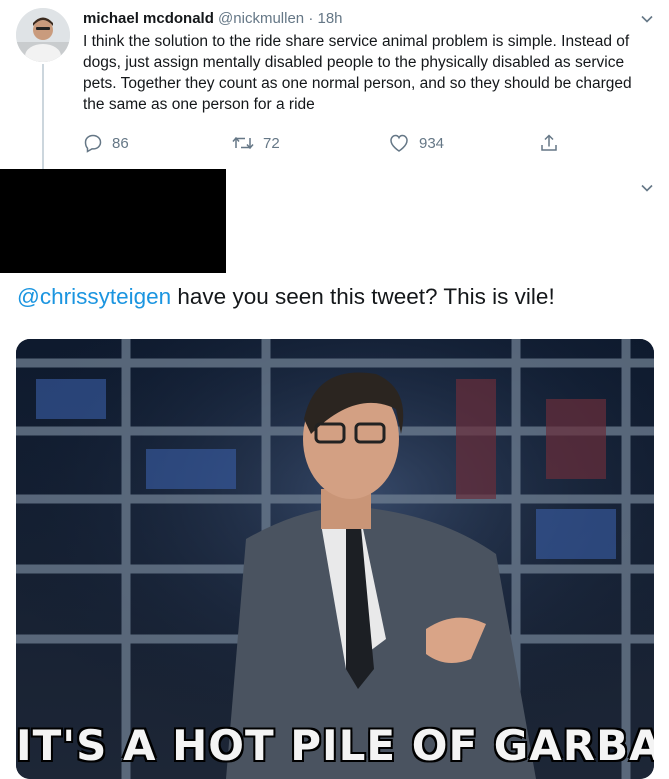 This screenshot has height=779, width=669. I want to click on reply-count: 86, so click(120, 143).